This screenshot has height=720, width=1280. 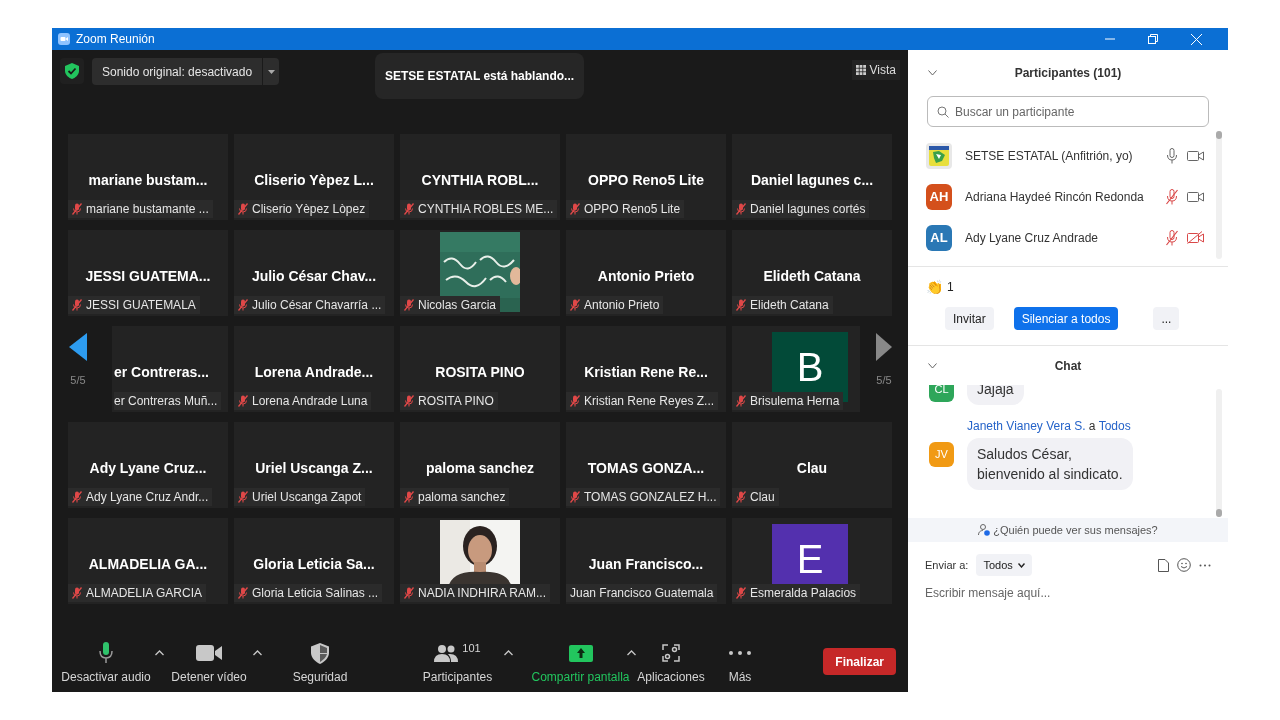 I want to click on avatar: CL, so click(x=941, y=393).